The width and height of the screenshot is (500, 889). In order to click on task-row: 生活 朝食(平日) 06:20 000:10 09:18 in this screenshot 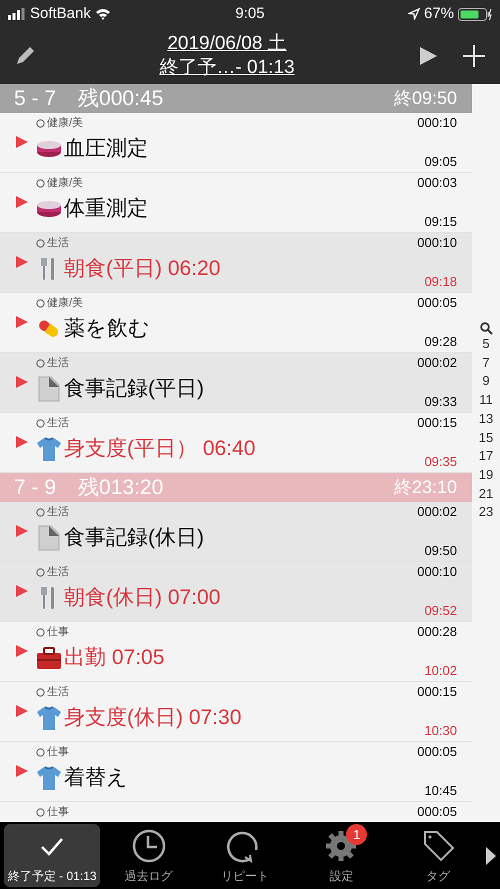, I will do `click(236, 263)`.